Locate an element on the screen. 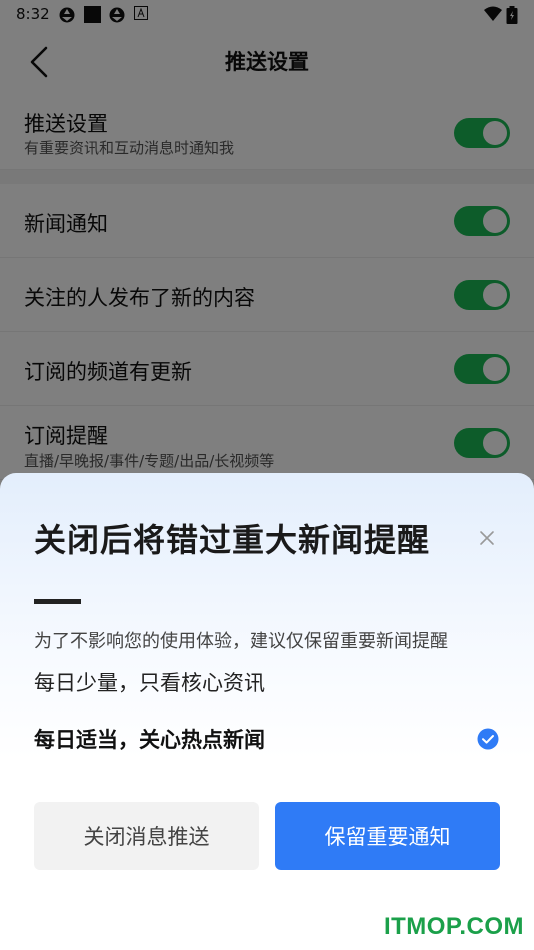 The image size is (534, 950). title-underline is located at coordinates (57, 601).